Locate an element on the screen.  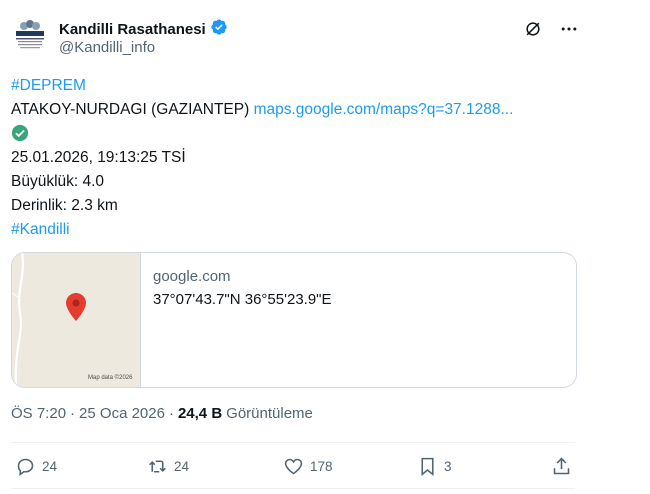
card-coordinates: 37°07'43.7"N 36°55'23.9"E is located at coordinates (242, 299).